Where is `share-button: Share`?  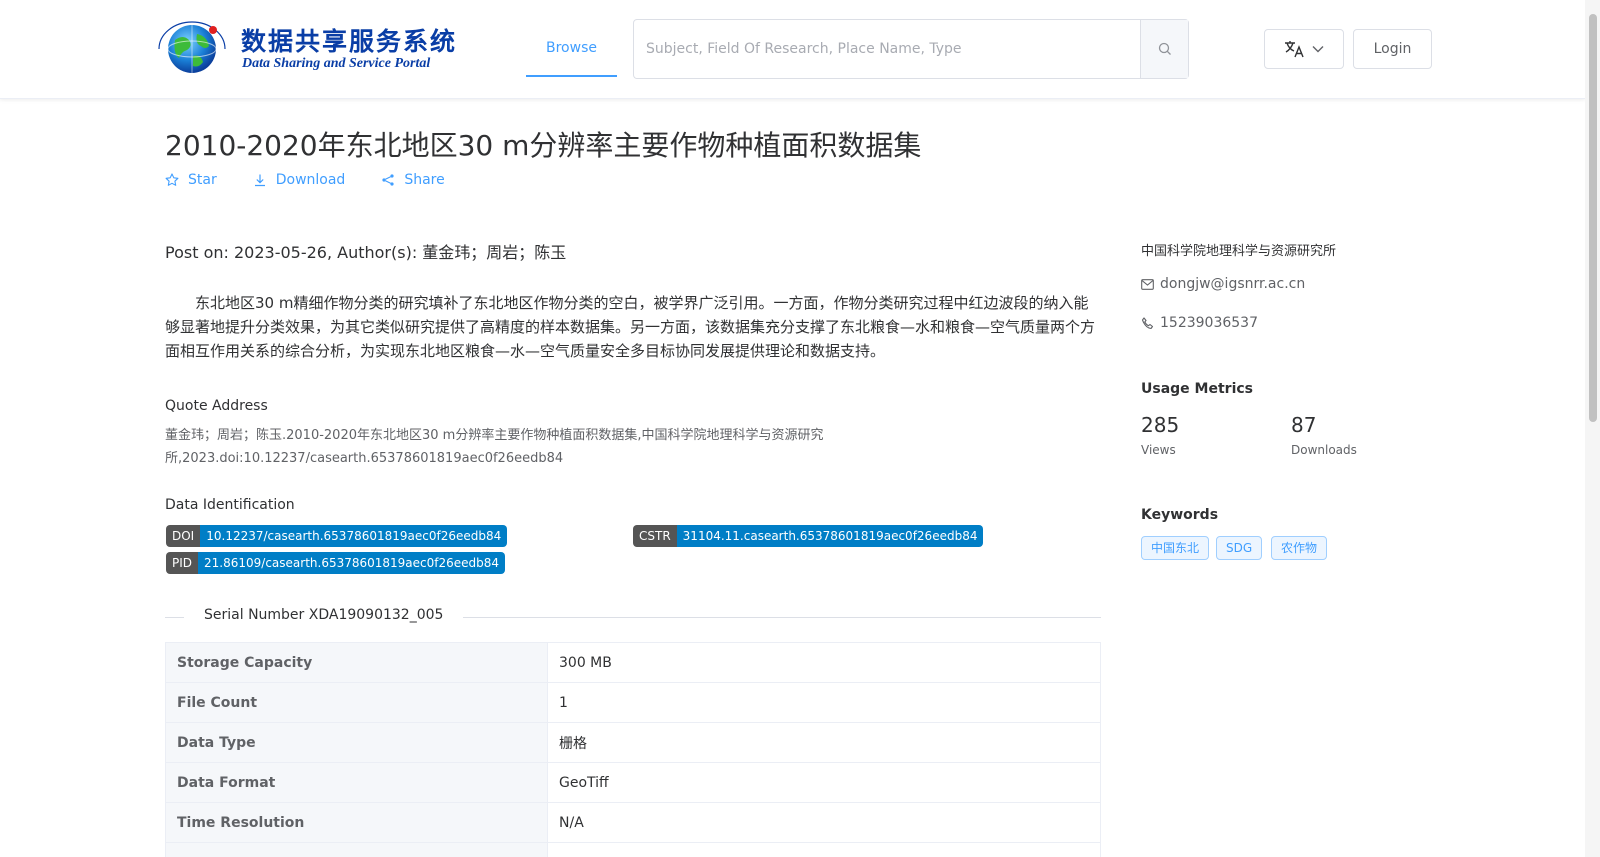
share-button: Share is located at coordinates (413, 180).